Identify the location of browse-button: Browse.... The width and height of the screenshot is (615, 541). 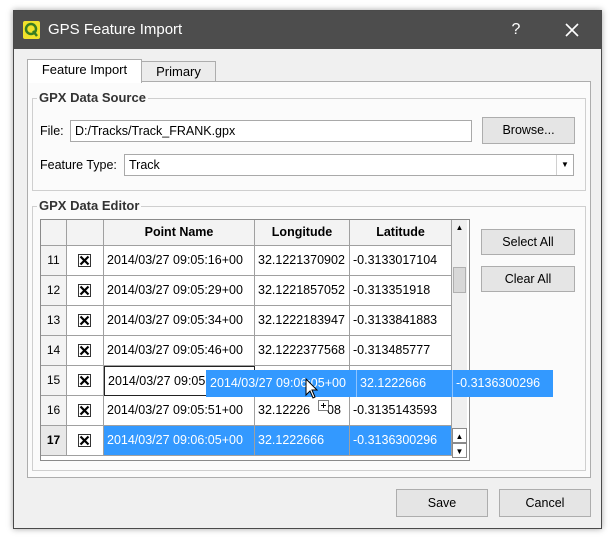
(528, 130).